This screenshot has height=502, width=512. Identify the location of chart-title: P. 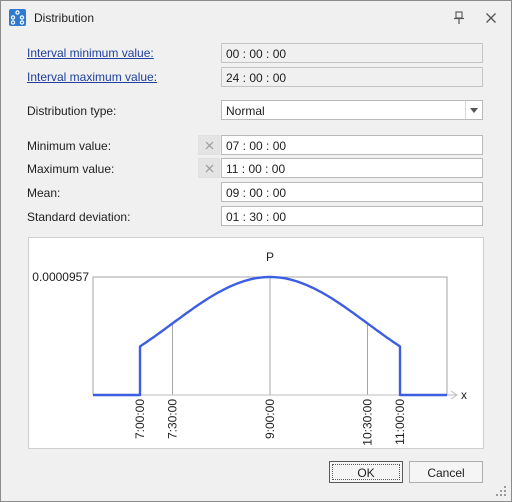
(270, 257).